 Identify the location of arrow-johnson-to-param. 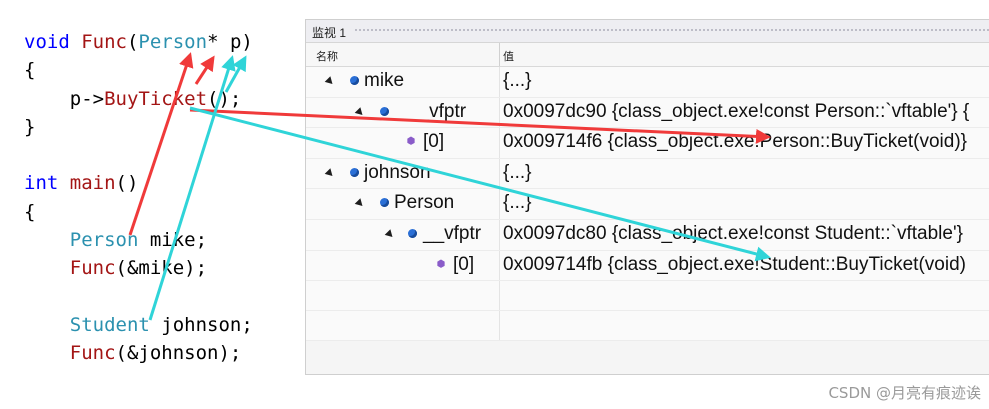
(192, 188).